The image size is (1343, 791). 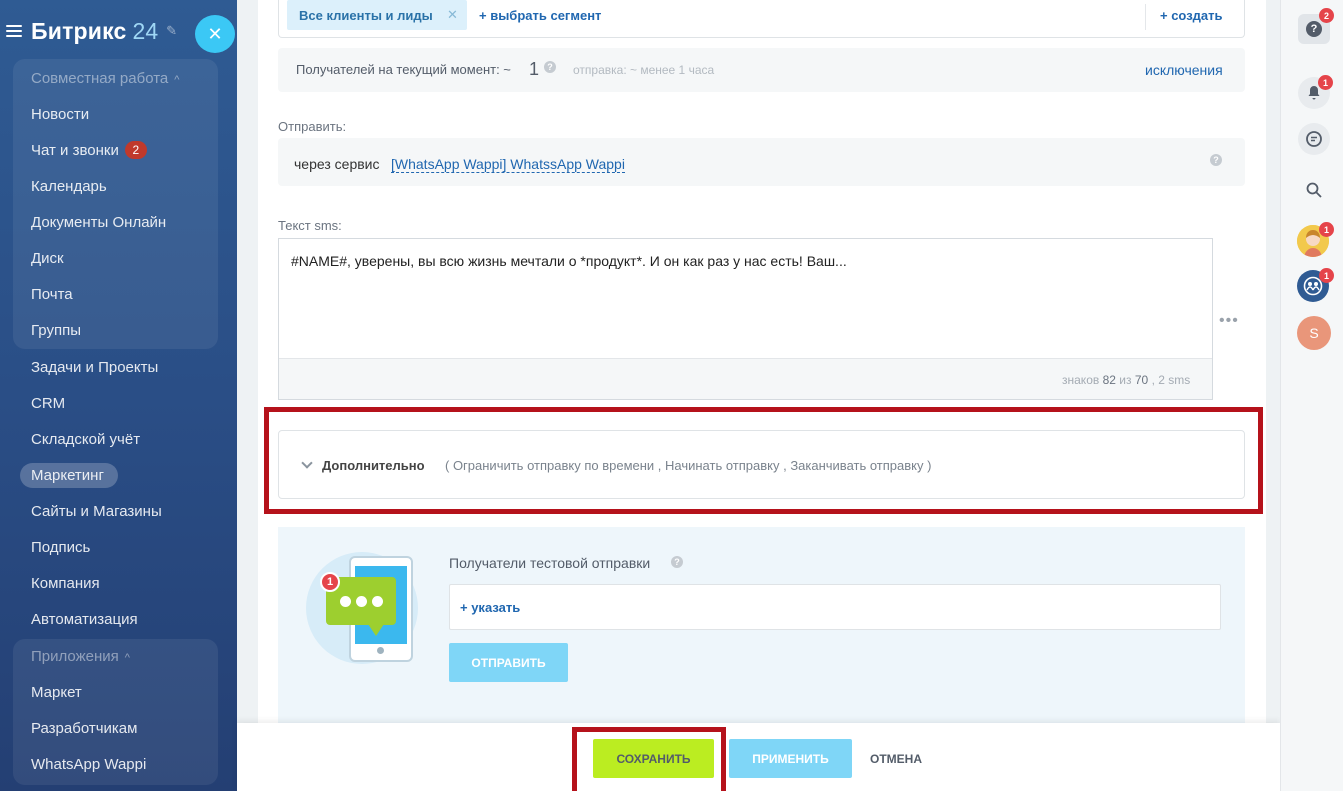 I want to click on logo-number: 24, so click(x=145, y=30).